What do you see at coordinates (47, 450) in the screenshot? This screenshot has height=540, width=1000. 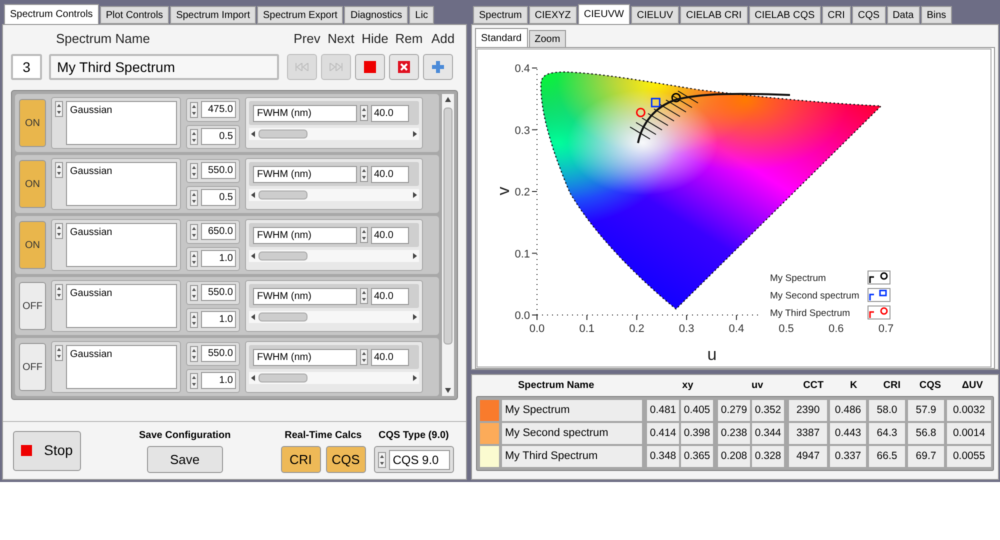 I see `stop-button: Stop` at bounding box center [47, 450].